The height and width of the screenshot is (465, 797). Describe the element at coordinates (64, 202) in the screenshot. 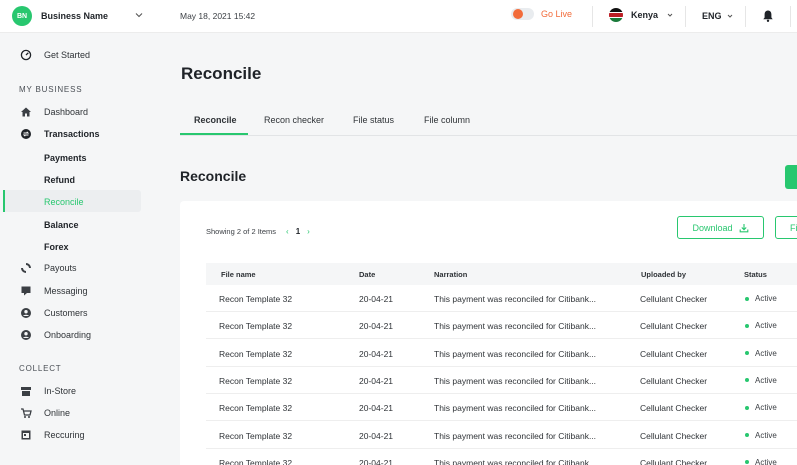

I see `sidebar-item-reconcile-label: Reconcile` at that location.